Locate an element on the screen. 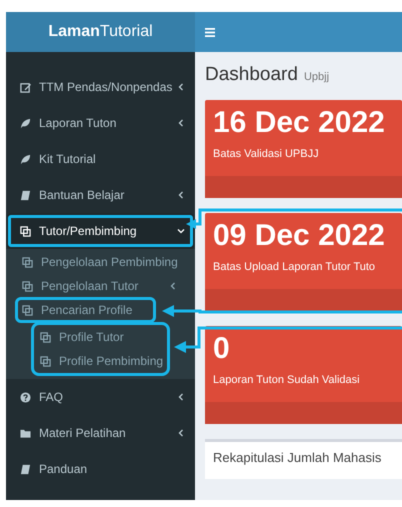  sidebar-item: Tutor/Pembimbing is located at coordinates (100, 231).